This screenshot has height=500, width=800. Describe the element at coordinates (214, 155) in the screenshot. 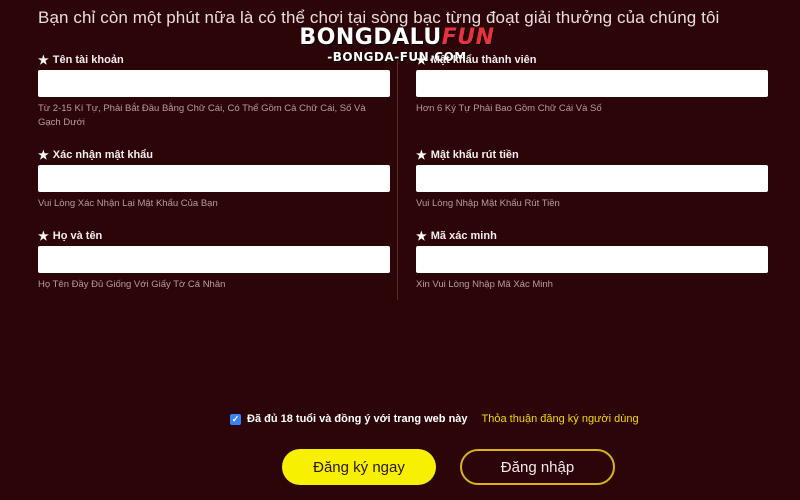

I see `confirm-password-label-row: ★ Xác nhận mật khẩu` at that location.